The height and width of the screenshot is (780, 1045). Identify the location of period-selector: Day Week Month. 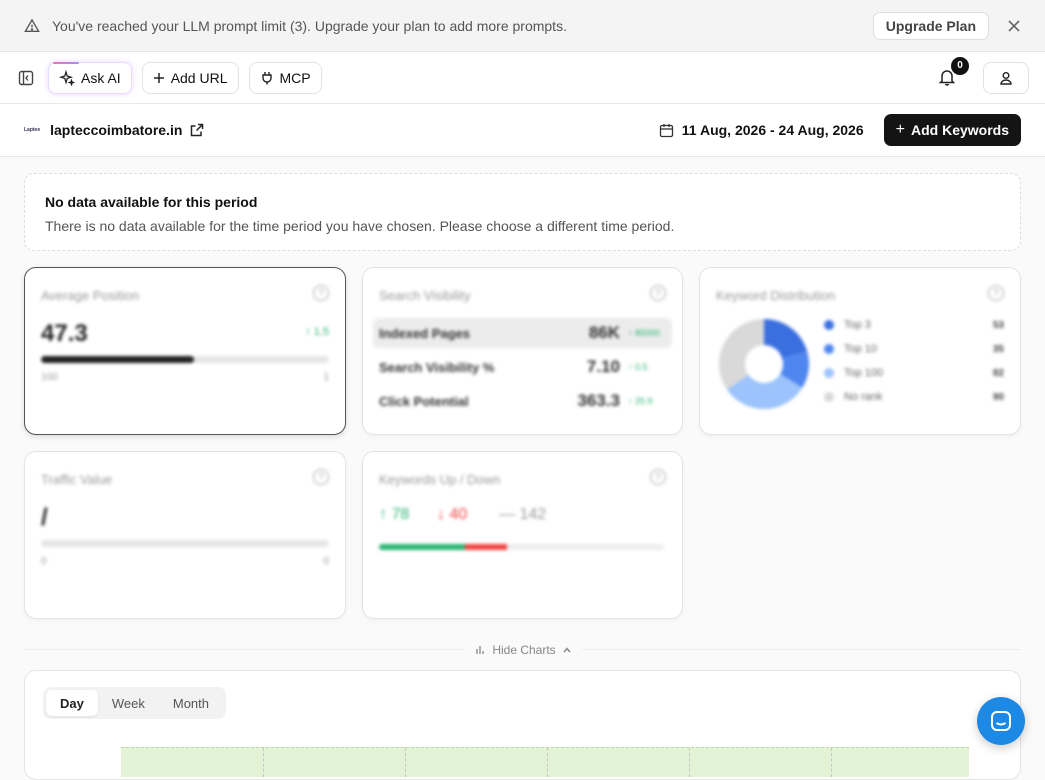
(134, 703).